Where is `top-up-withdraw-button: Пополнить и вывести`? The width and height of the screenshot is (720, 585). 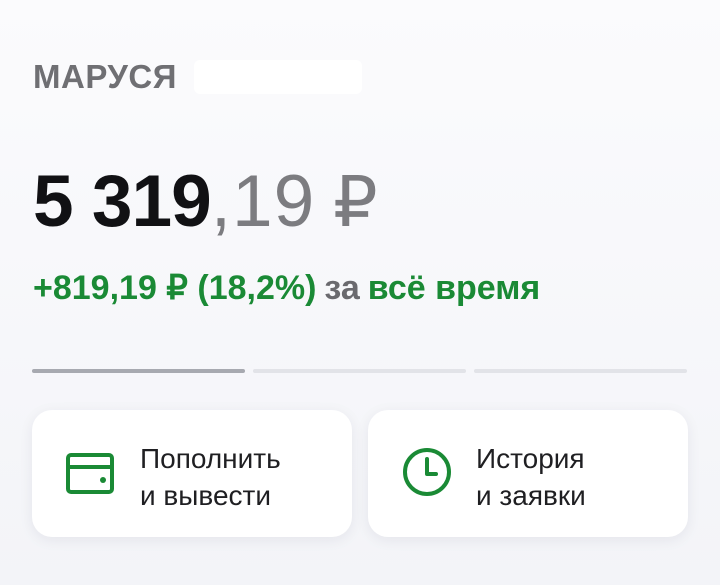
top-up-withdraw-button: Пополнить и вывести is located at coordinates (192, 473).